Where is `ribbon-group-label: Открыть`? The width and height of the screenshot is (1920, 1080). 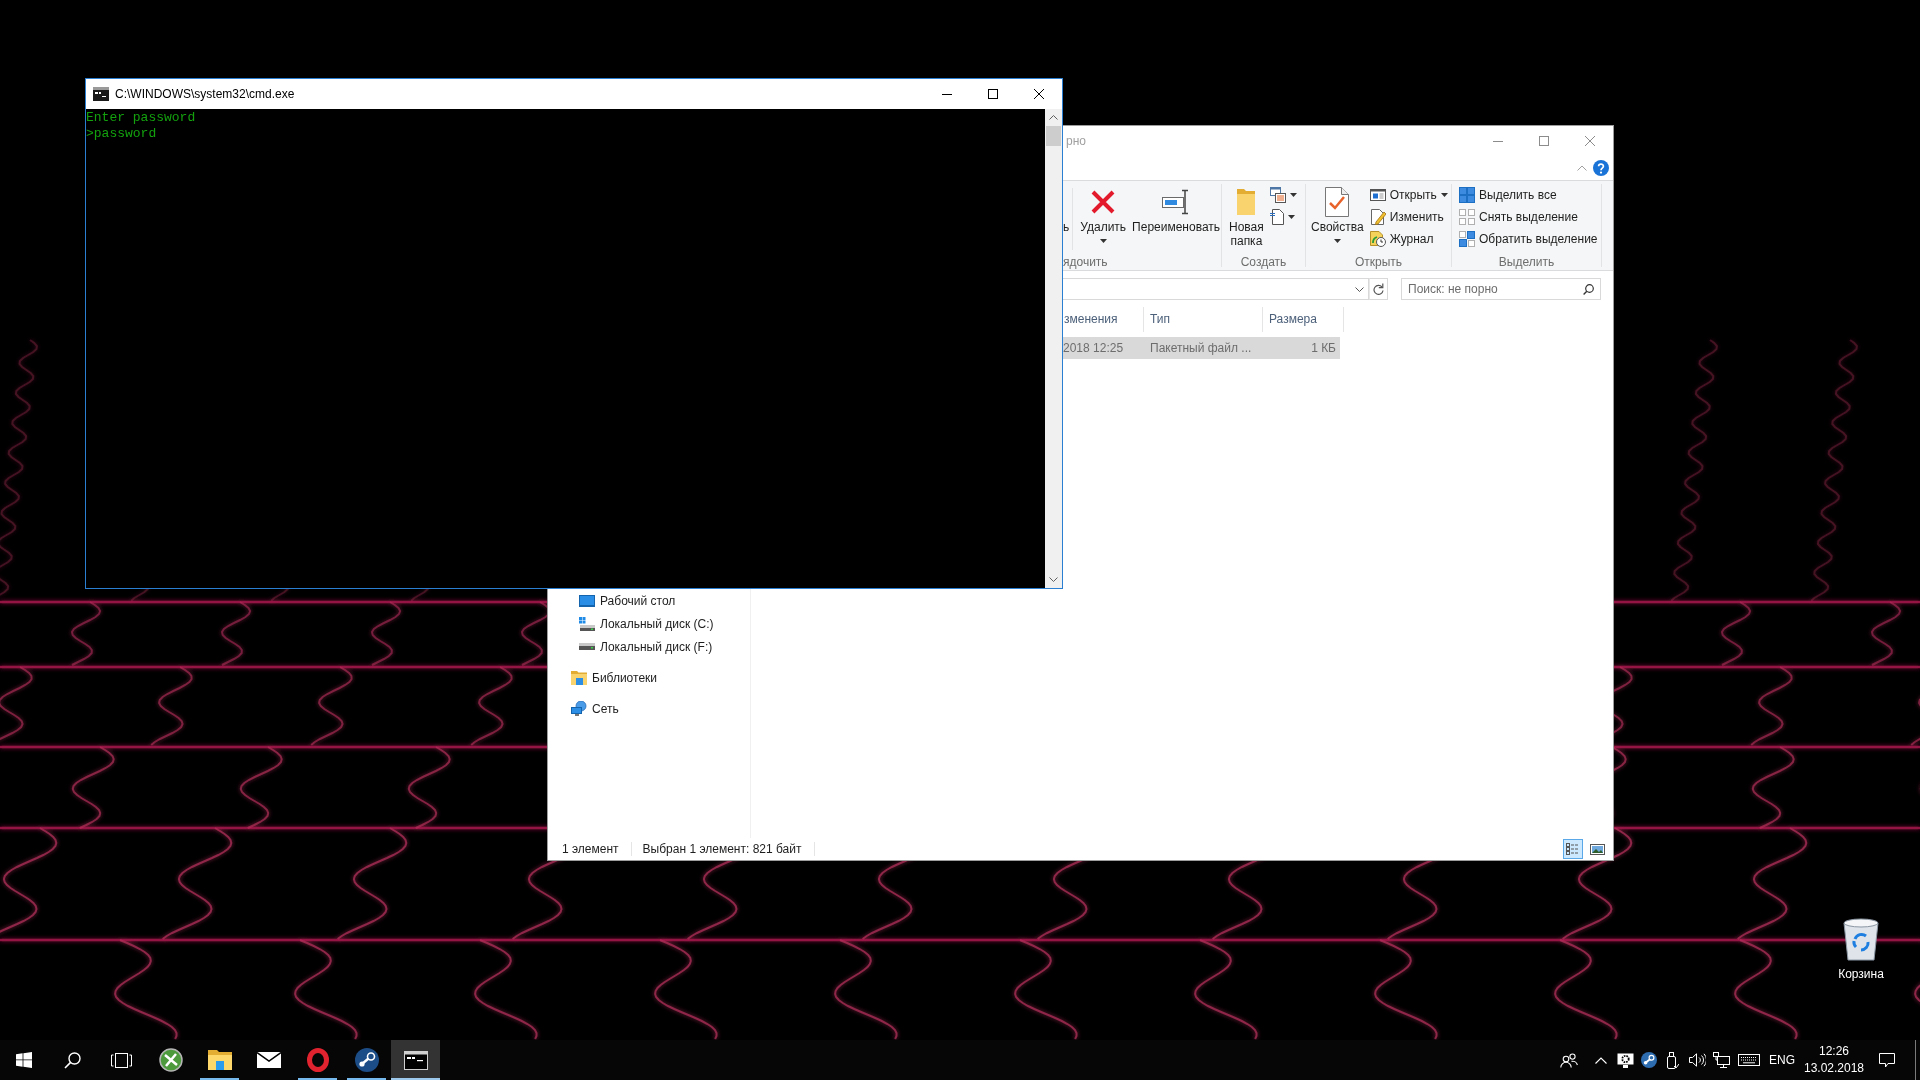 ribbon-group-label: Открыть is located at coordinates (1378, 262).